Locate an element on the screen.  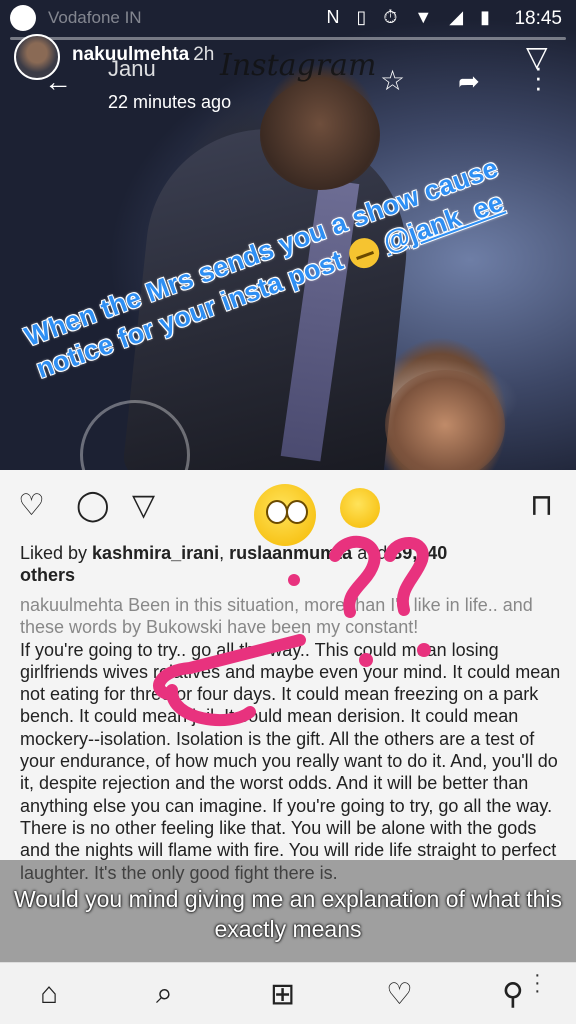
liker-1: kashmira_irani is located at coordinates (155, 553).